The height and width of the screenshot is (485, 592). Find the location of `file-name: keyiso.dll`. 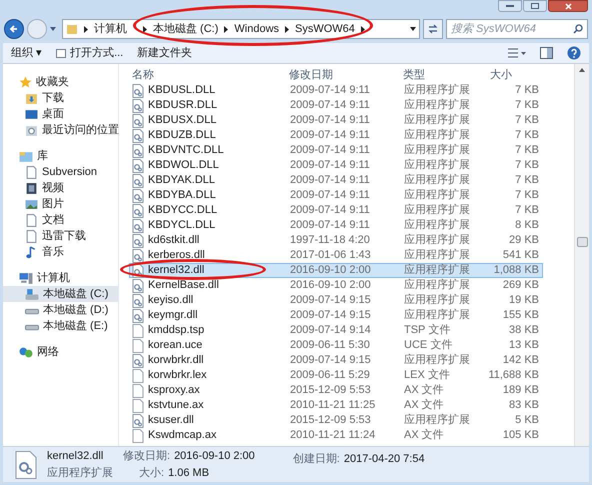

file-name: keyiso.dll is located at coordinates (171, 300).